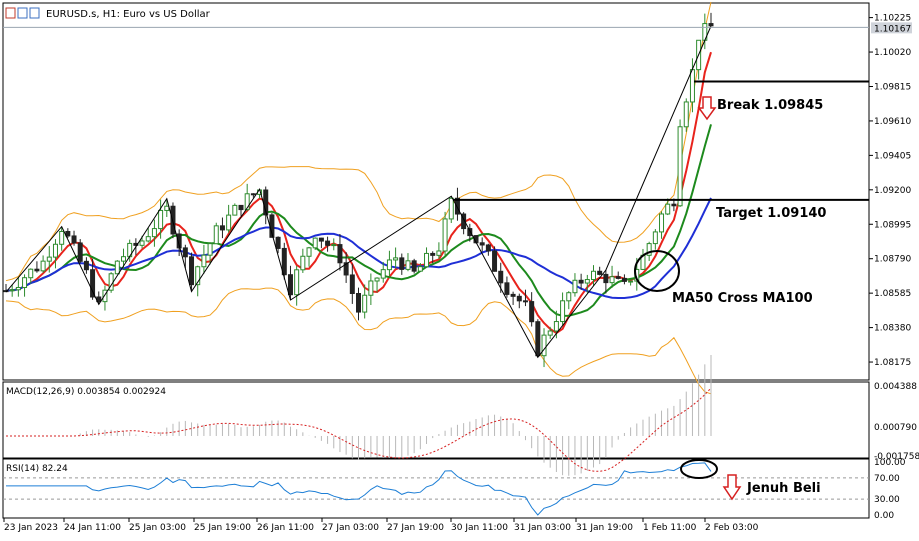 This screenshot has height=541, width=919. What do you see at coordinates (892, 19) in the screenshot?
I see `price-tick-label: 1.10225` at bounding box center [892, 19].